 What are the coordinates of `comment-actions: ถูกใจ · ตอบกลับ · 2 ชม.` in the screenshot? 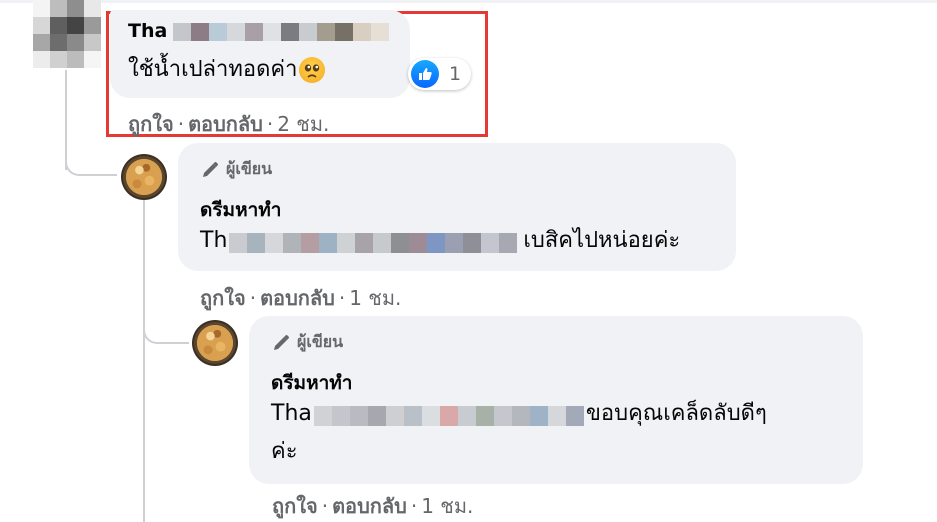 It's located at (229, 124).